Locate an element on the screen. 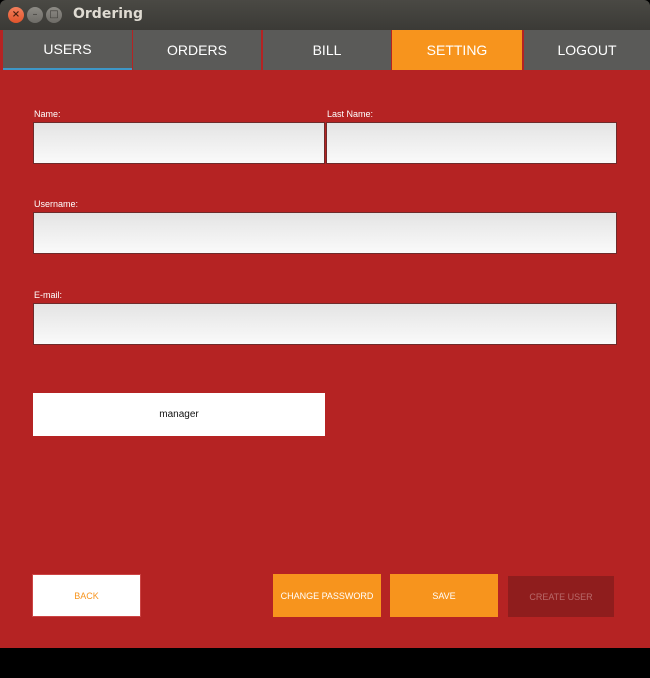 The width and height of the screenshot is (650, 678). username-label: Username: is located at coordinates (56, 204).